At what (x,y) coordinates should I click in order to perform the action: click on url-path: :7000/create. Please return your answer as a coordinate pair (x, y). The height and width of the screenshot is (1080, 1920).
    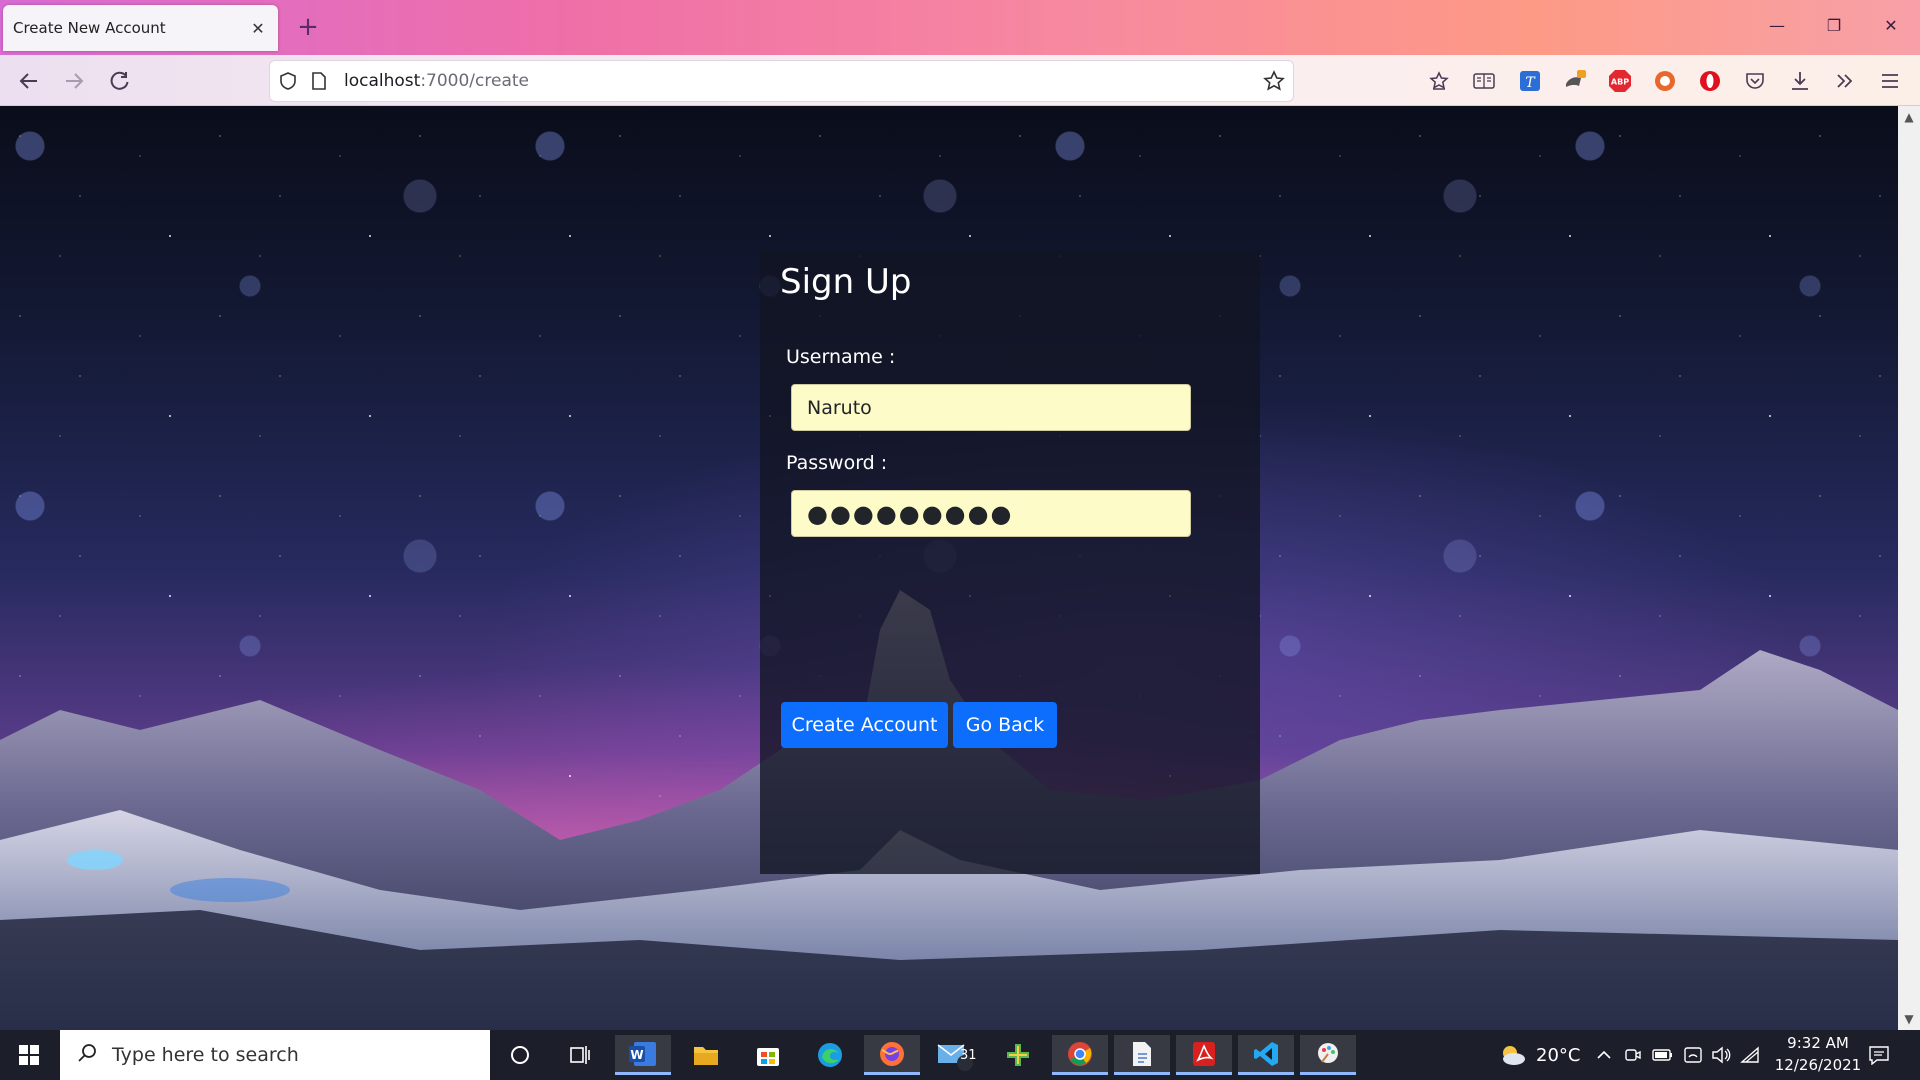
    Looking at the image, I should click on (474, 81).